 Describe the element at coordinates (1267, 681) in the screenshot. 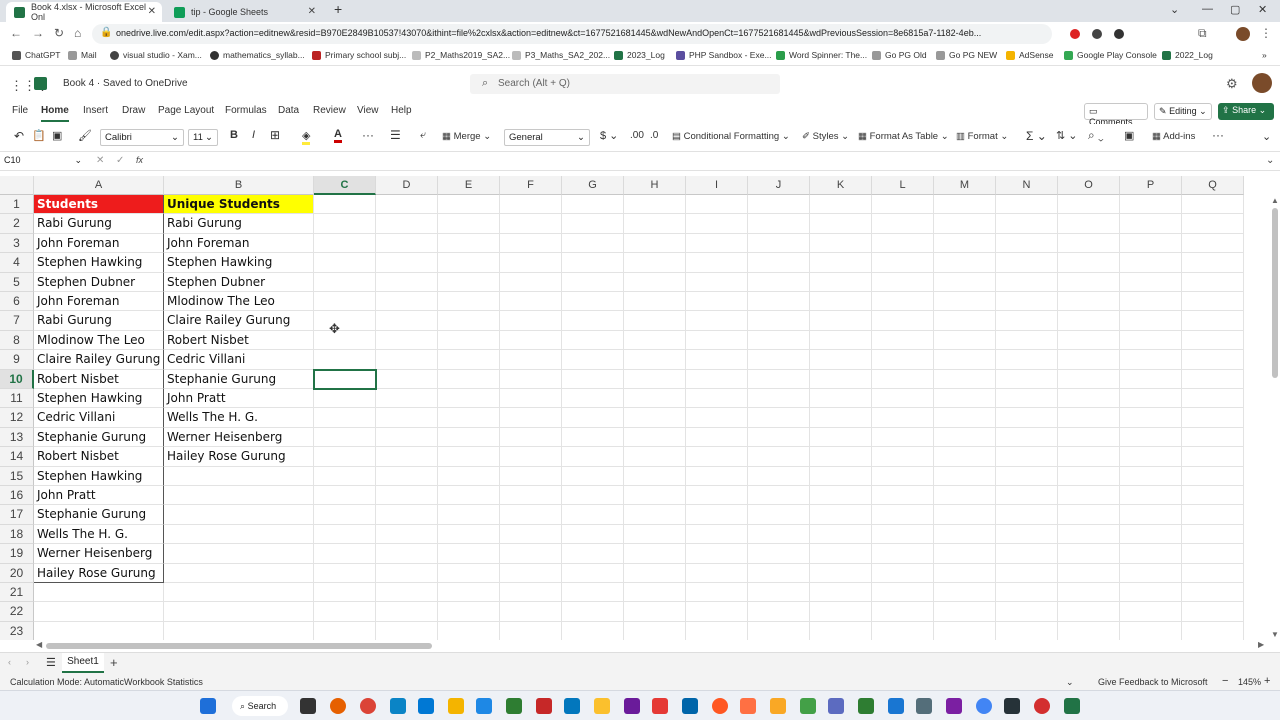

I see `zoom-in-button: +` at that location.